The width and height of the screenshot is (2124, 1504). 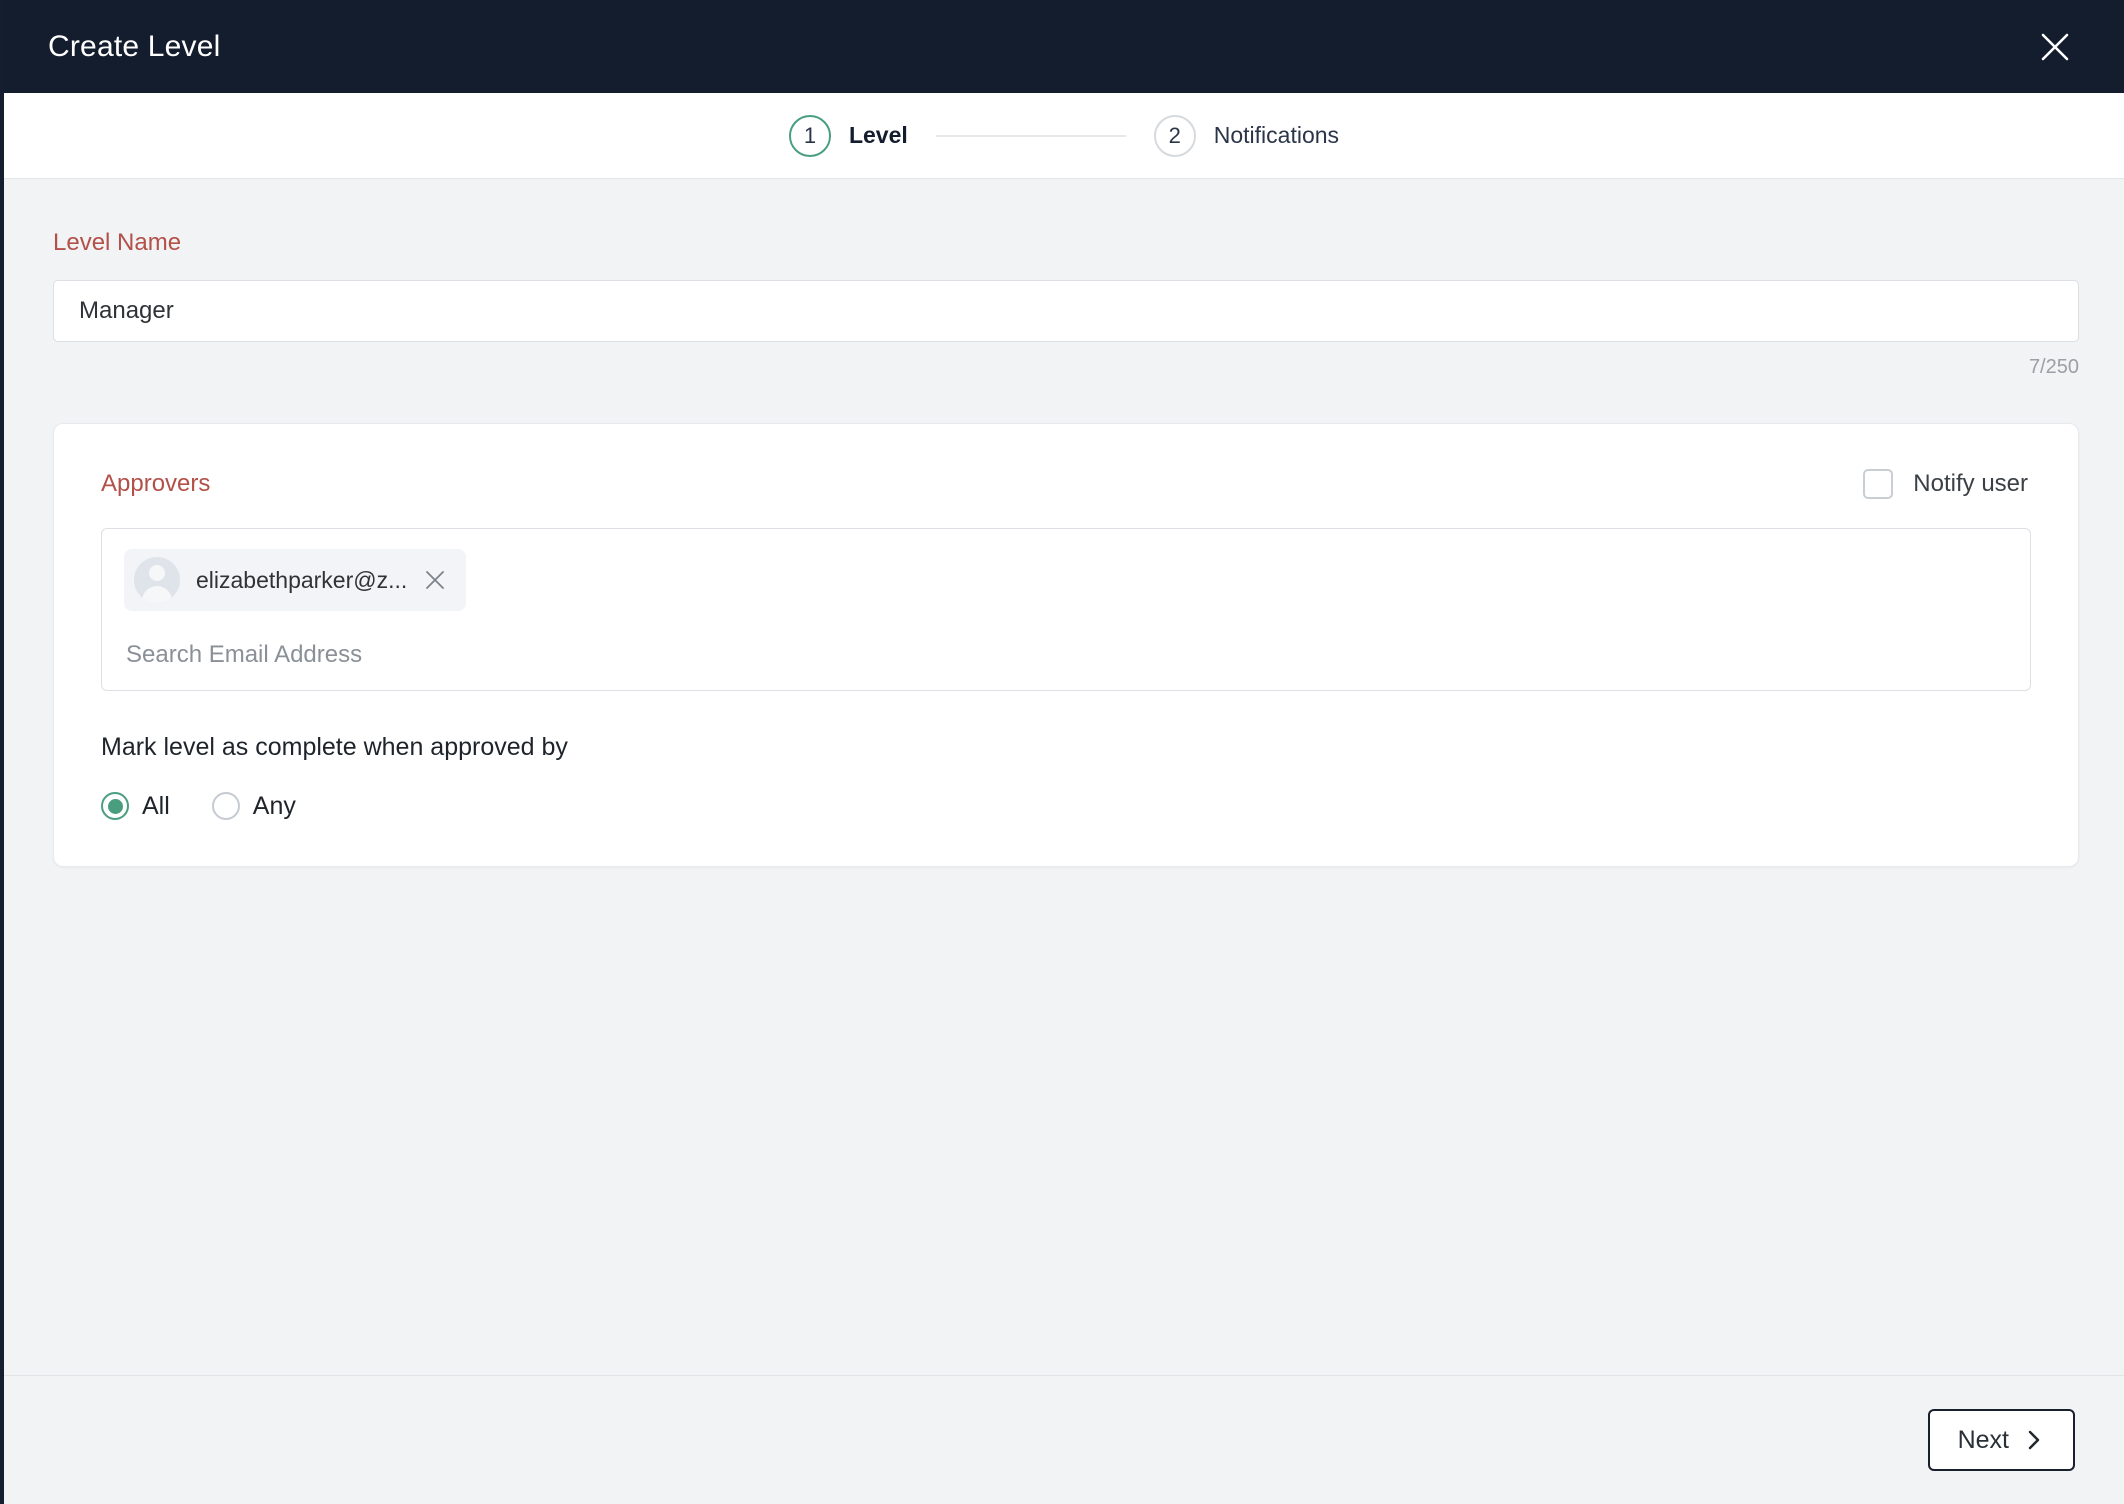 What do you see at coordinates (274, 805) in the screenshot?
I see `radio-any-label: Any` at bounding box center [274, 805].